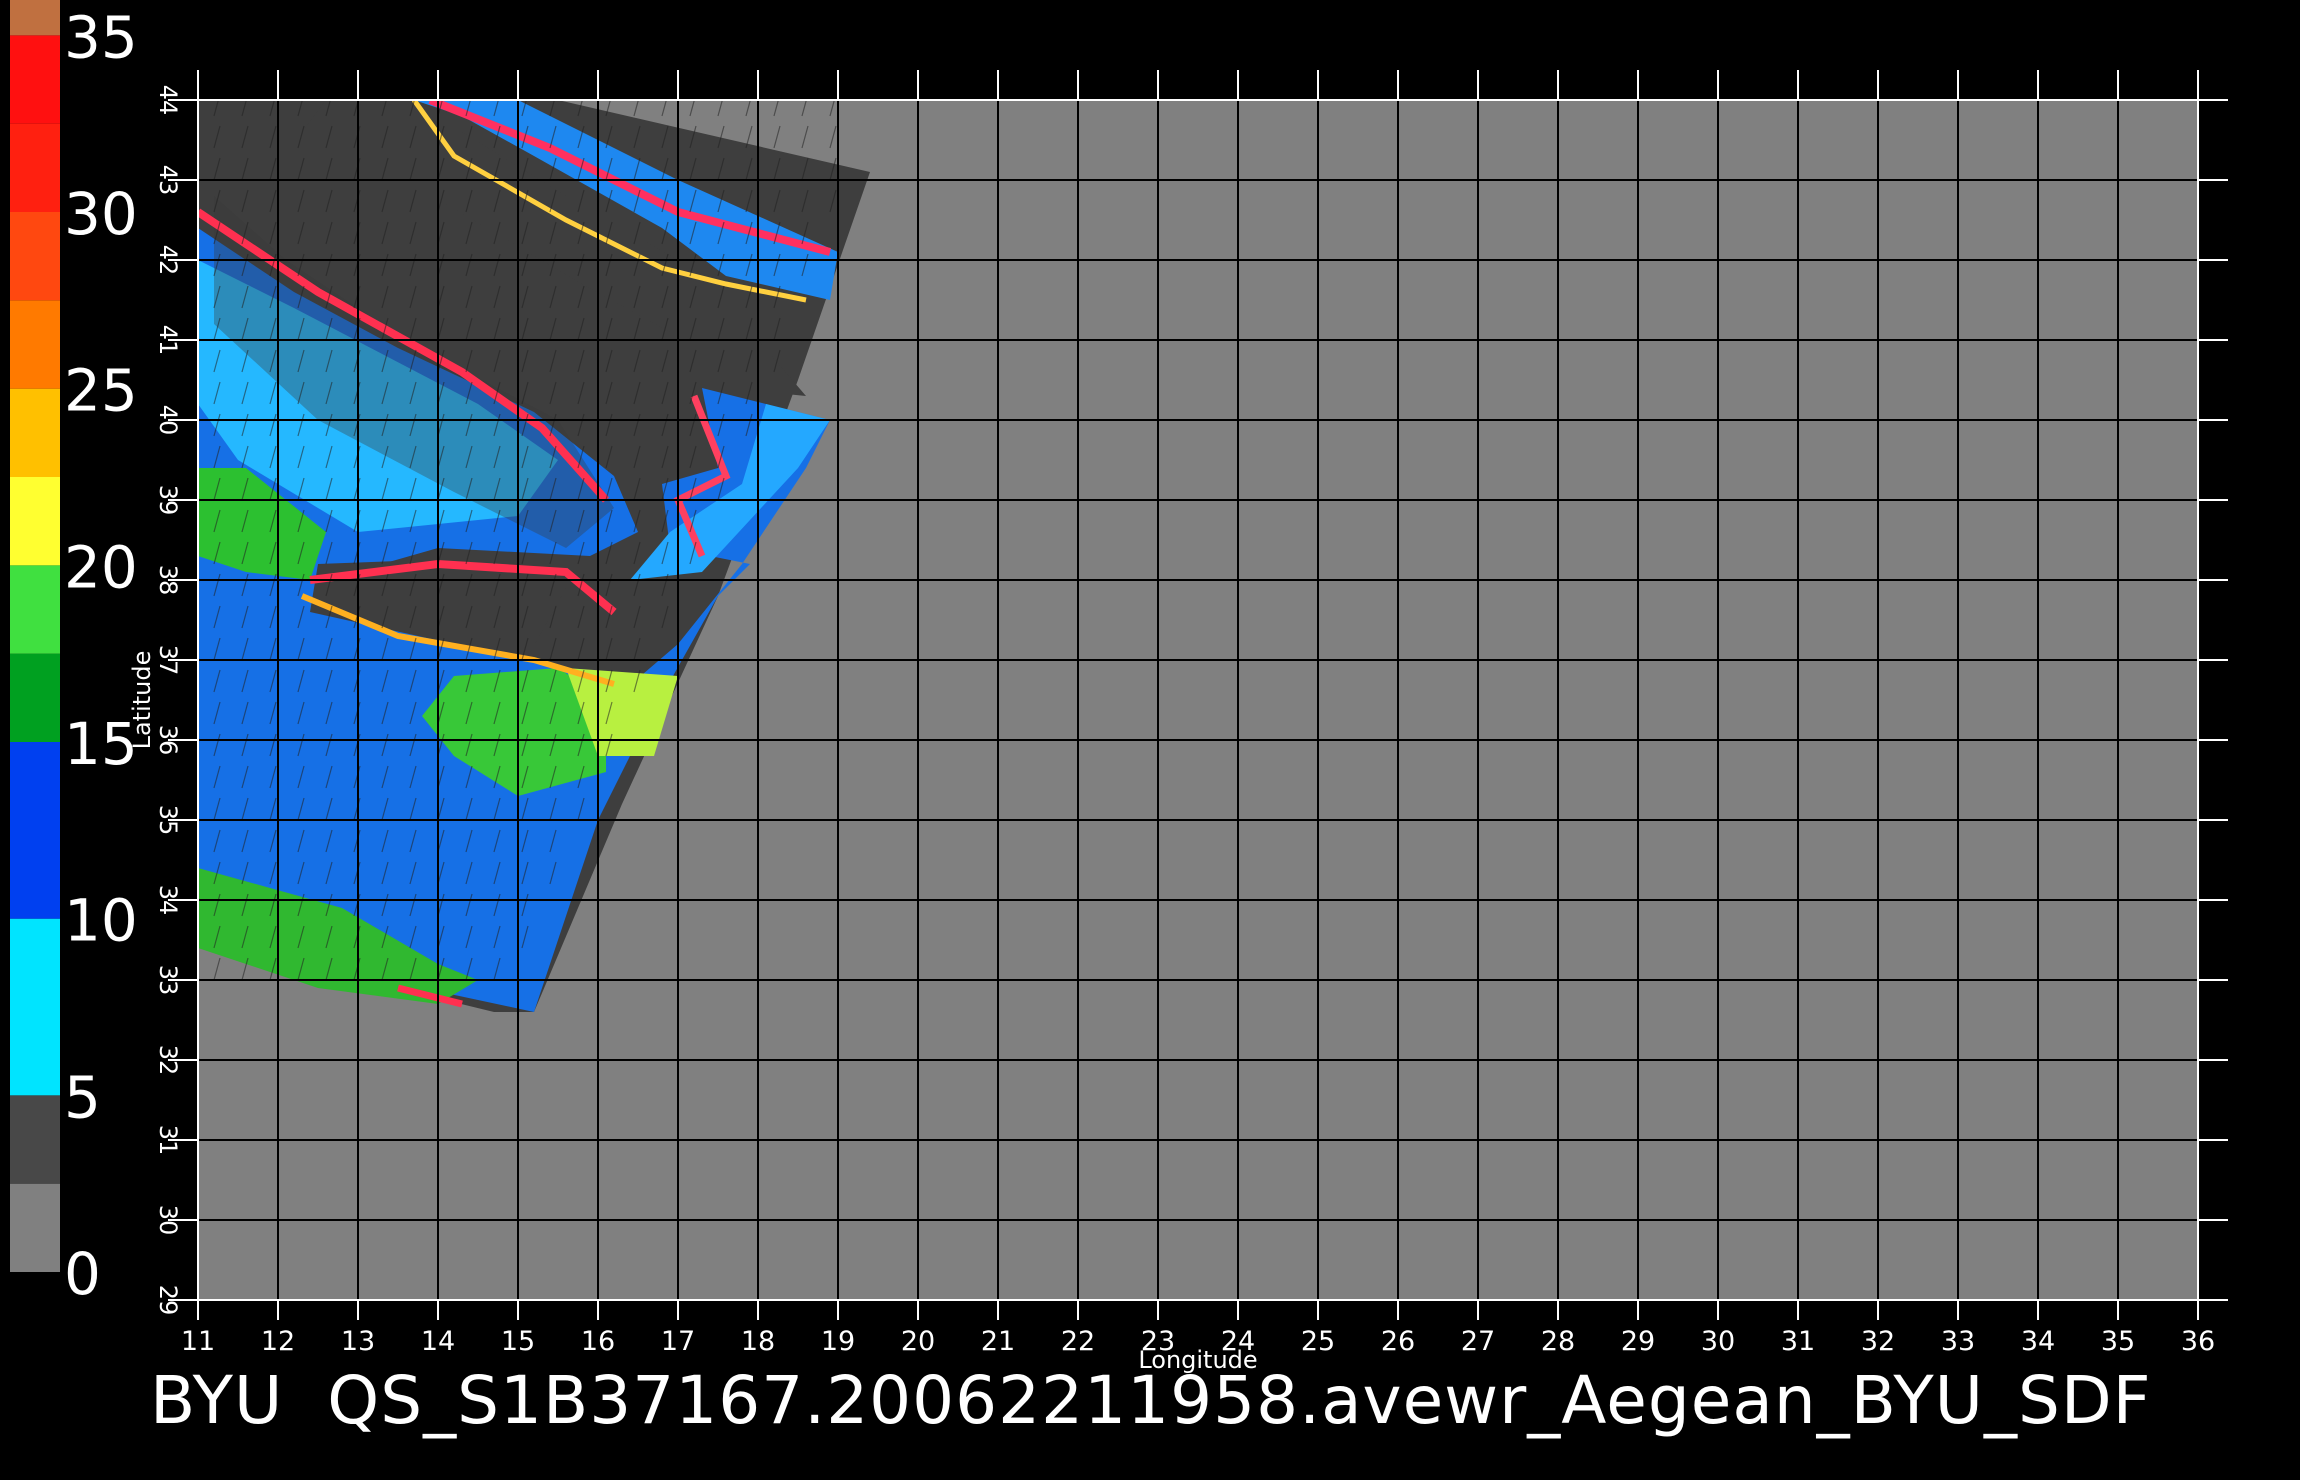  Describe the element at coordinates (101, 567) in the screenshot. I see `colorbar-tick-label: 20` at that location.